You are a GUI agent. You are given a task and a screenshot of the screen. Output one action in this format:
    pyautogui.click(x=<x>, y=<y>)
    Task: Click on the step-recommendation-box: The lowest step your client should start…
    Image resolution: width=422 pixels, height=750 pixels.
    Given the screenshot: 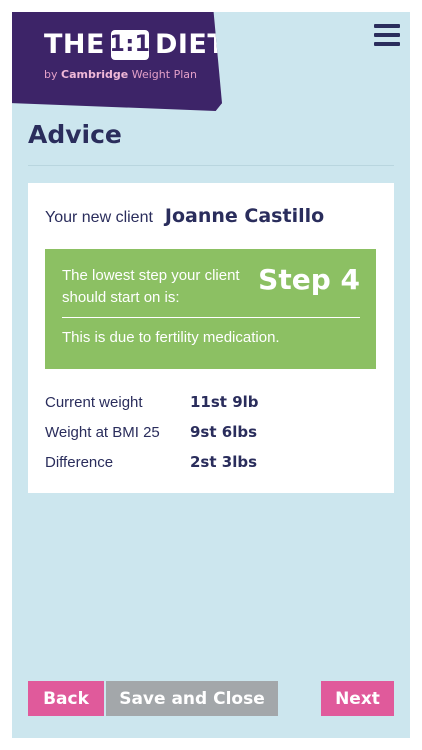 What is the action you would take?
    pyautogui.click(x=210, y=309)
    